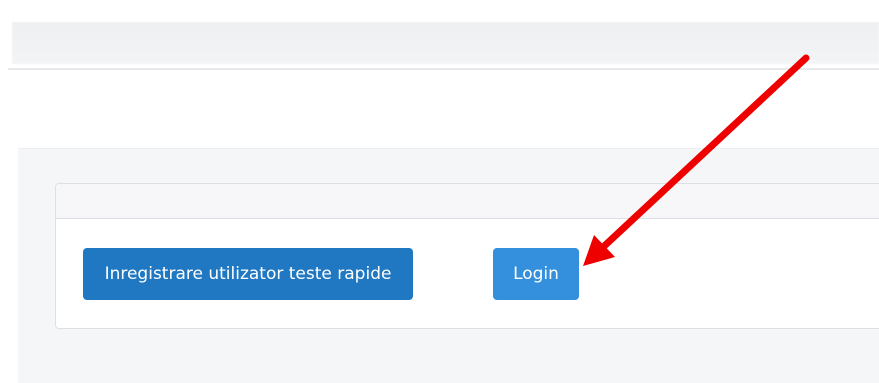 The image size is (879, 383). What do you see at coordinates (536, 274) in the screenshot?
I see `login-button: Login` at bounding box center [536, 274].